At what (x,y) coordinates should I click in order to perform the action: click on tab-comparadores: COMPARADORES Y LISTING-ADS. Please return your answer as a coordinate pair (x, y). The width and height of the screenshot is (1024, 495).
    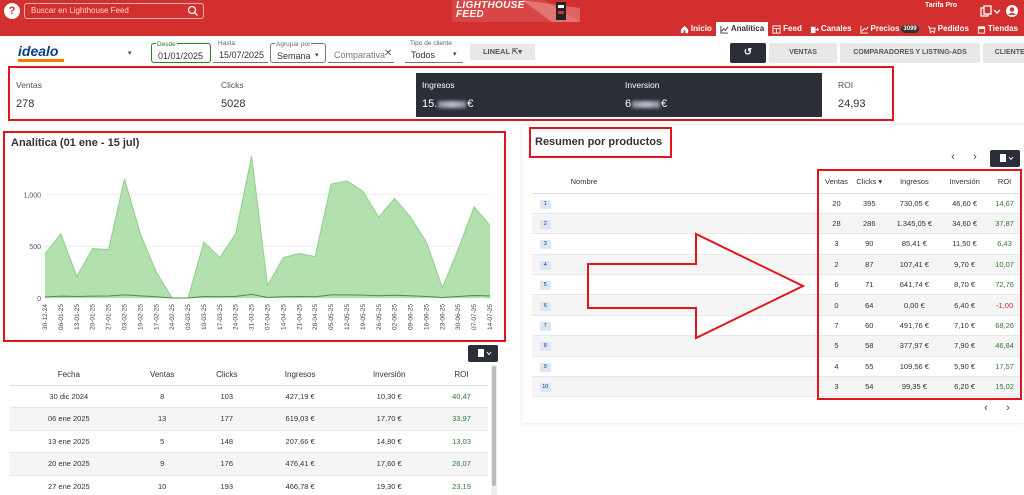
    Looking at the image, I should click on (910, 53).